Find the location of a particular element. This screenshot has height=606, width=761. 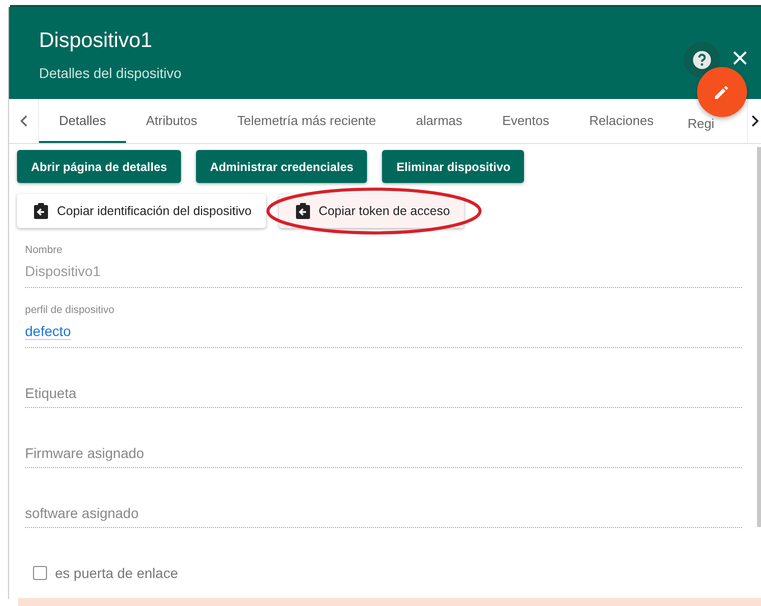

field-label: Nombre is located at coordinates (44, 251).